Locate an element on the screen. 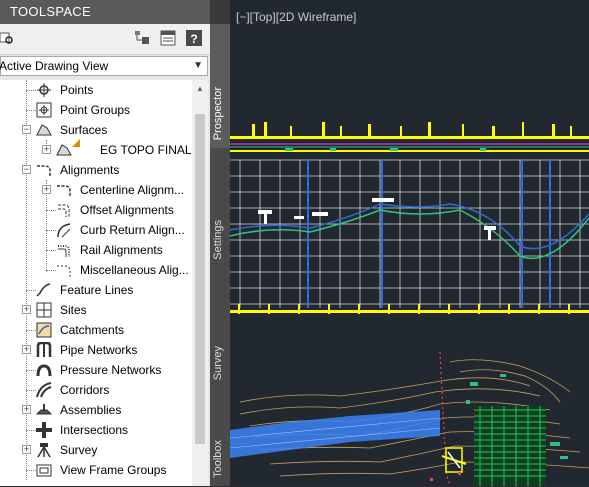  tree-item-label: Points is located at coordinates (77, 90).